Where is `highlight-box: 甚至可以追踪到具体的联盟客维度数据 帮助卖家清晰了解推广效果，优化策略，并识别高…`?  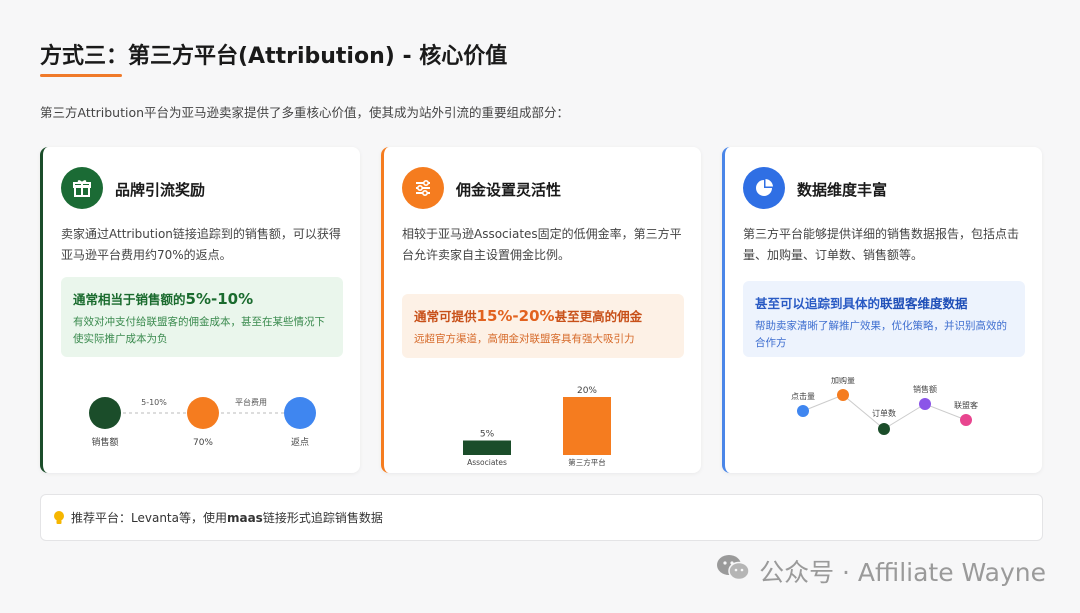
highlight-box: 甚至可以追踪到具体的联盟客维度数据 帮助卖家清晰了解推广效果，优化策略，并识别高… is located at coordinates (884, 319).